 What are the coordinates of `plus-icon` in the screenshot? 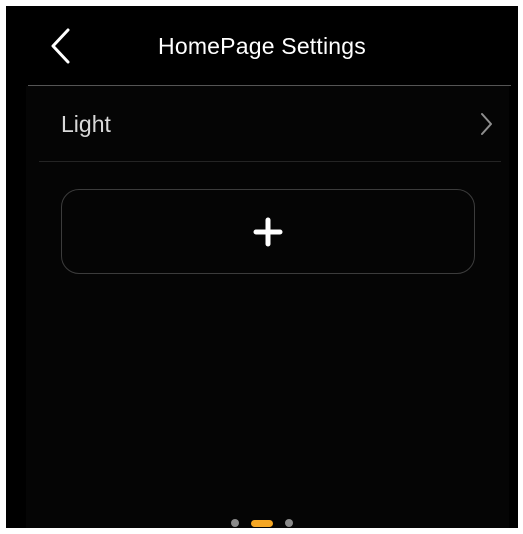 It's located at (268, 231).